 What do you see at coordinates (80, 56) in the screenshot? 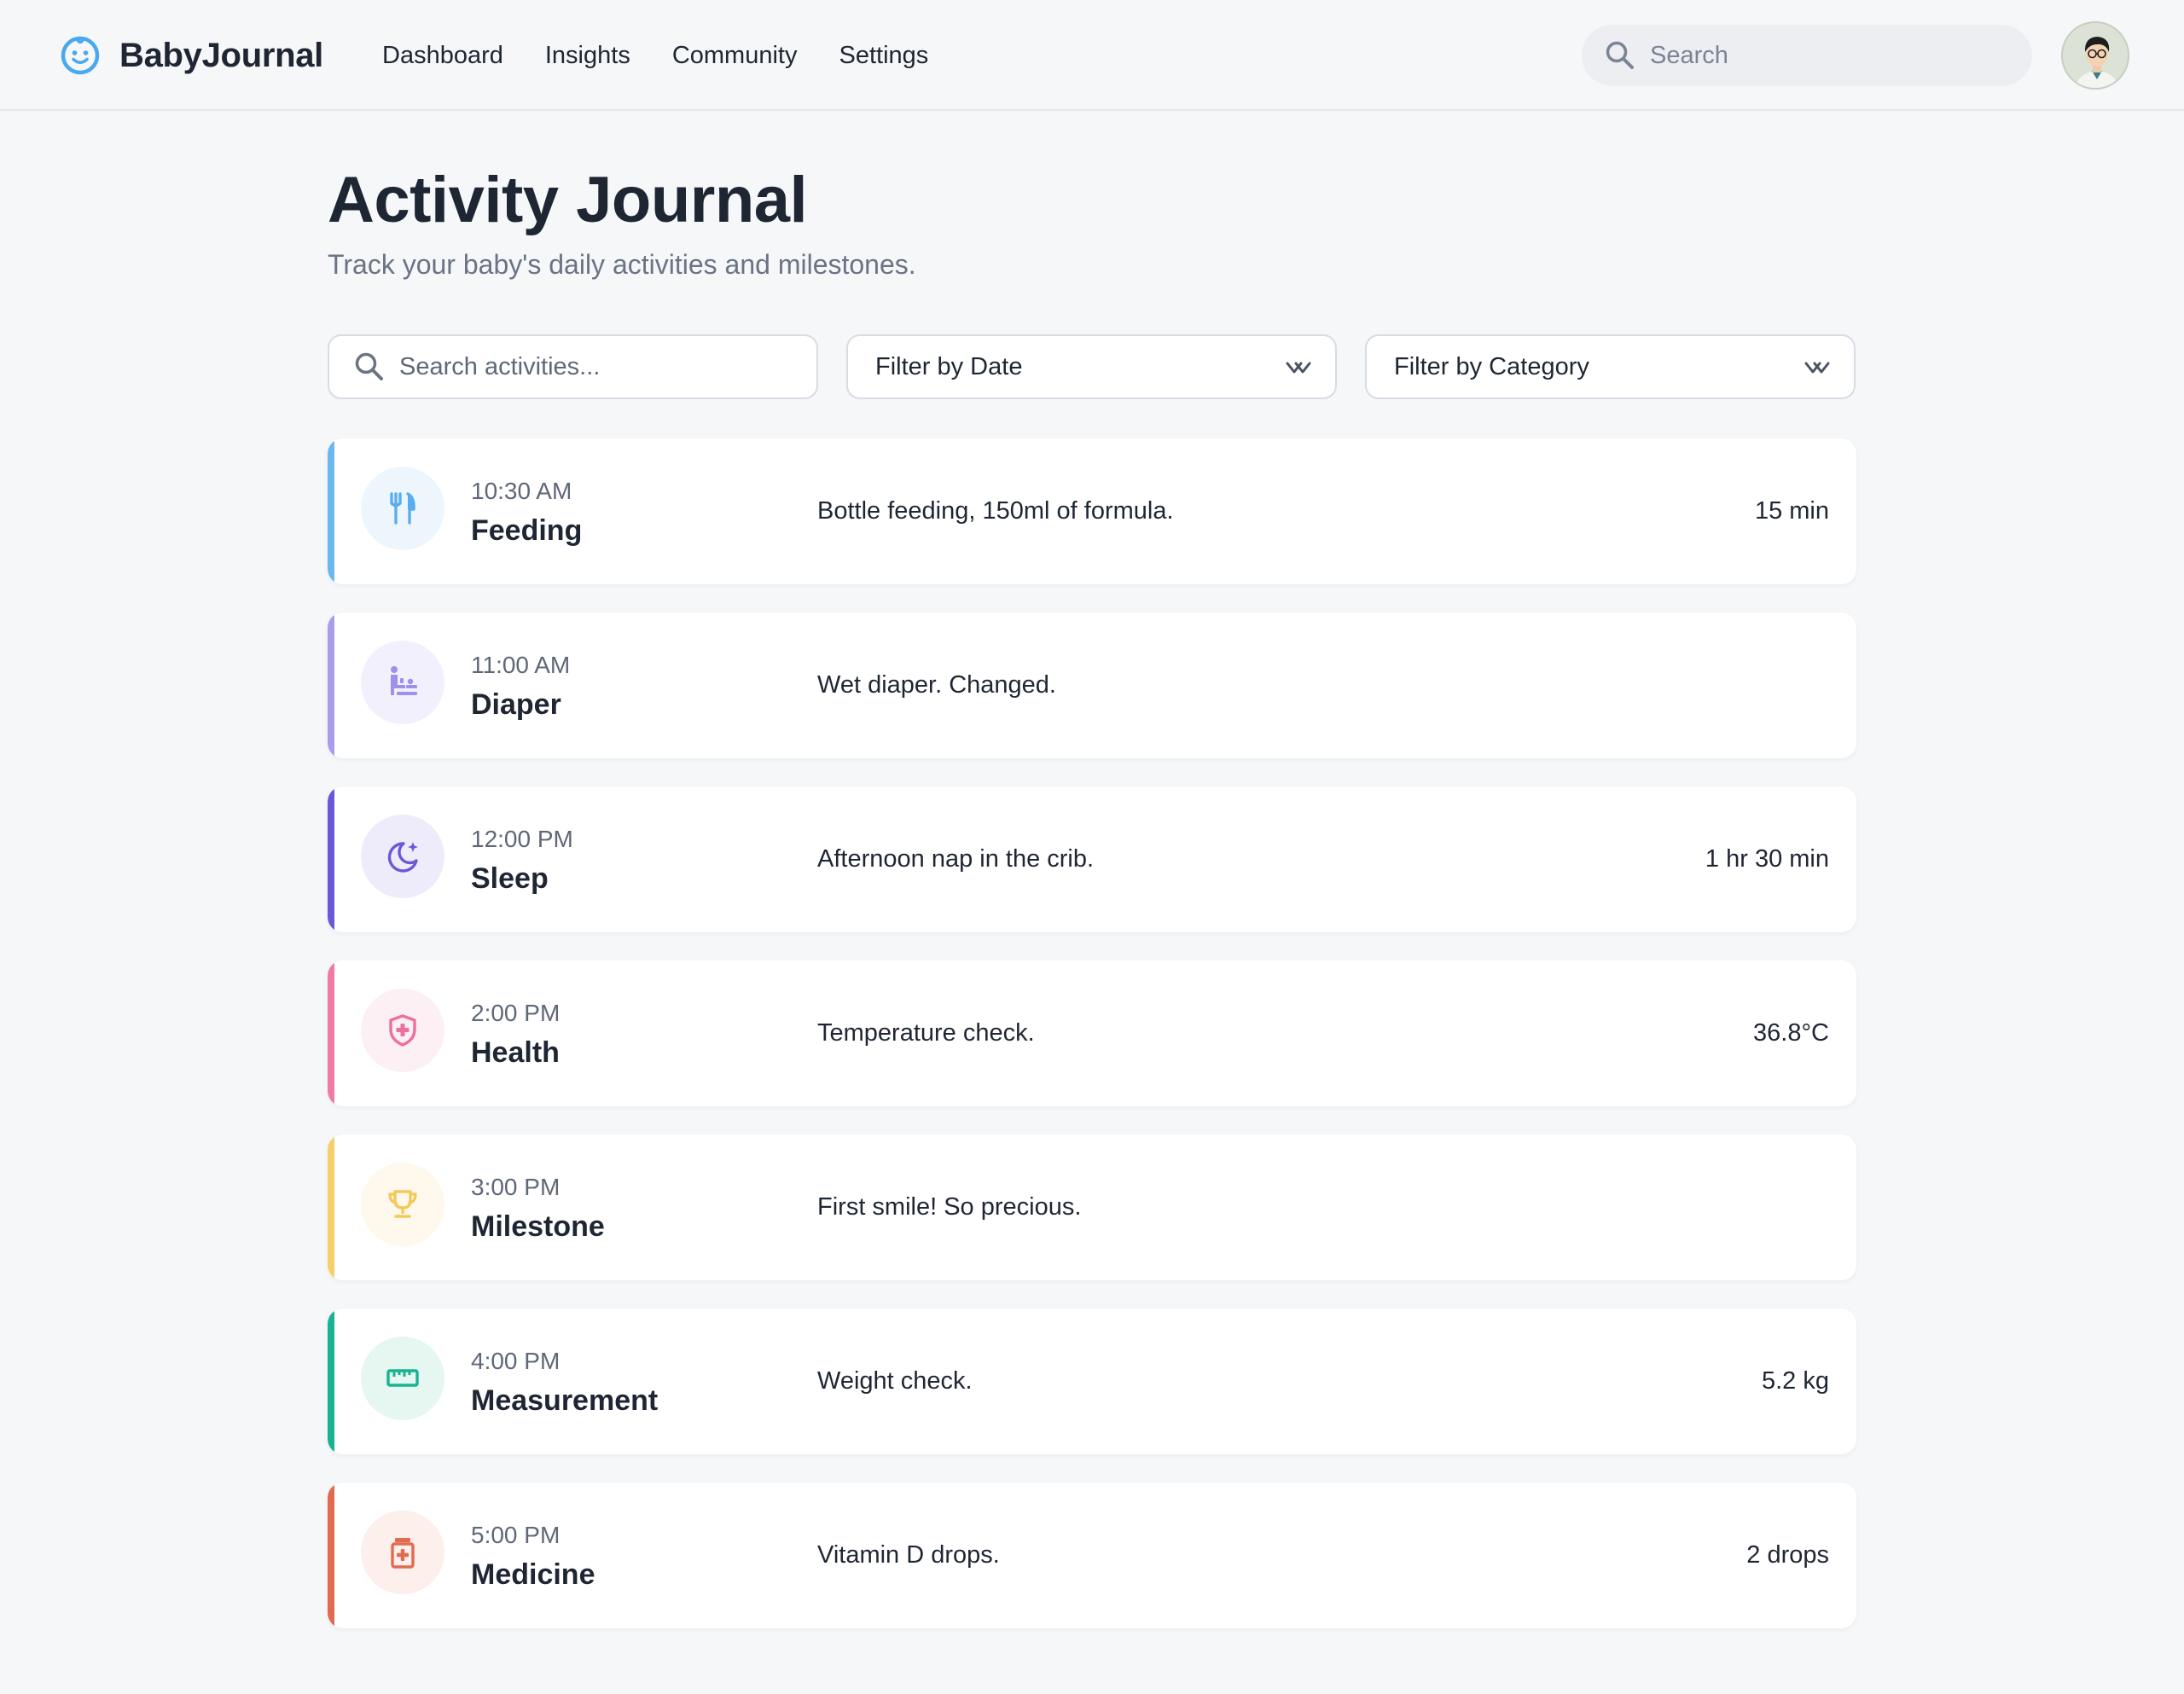
I see `baby-face-icon` at bounding box center [80, 56].